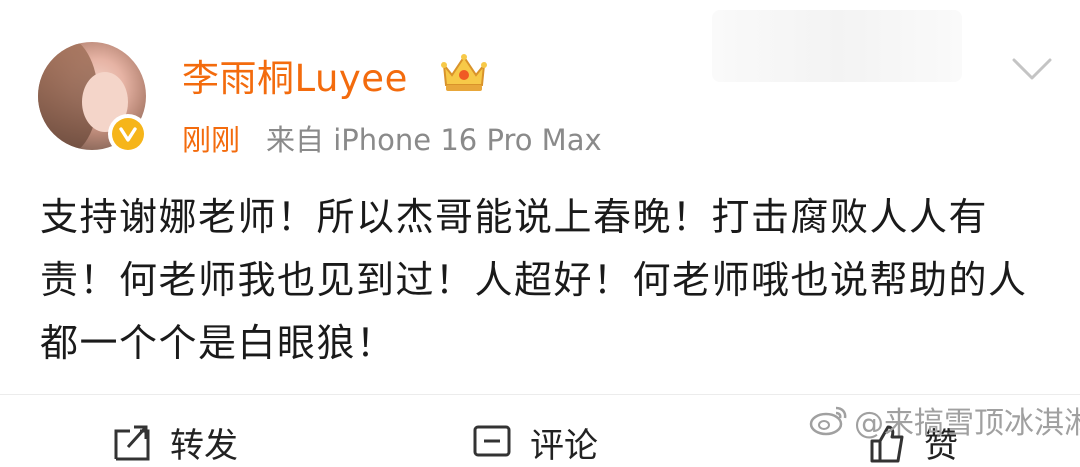 The height and width of the screenshot is (467, 1080). Describe the element at coordinates (837, 46) in the screenshot. I see `blurred-area` at that location.